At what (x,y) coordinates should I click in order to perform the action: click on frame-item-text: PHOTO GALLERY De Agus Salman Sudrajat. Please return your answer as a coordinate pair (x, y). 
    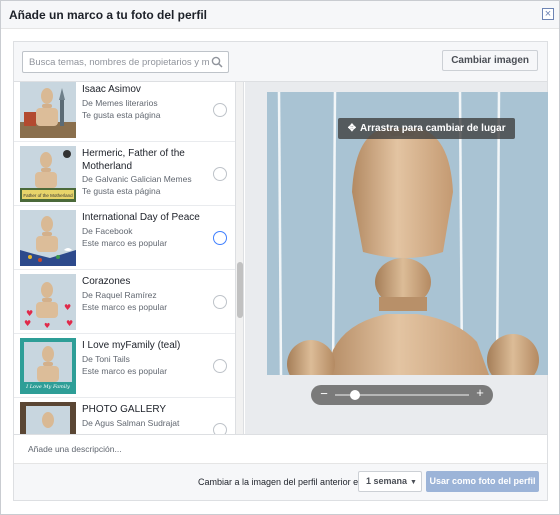
    Looking at the image, I should click on (144, 416).